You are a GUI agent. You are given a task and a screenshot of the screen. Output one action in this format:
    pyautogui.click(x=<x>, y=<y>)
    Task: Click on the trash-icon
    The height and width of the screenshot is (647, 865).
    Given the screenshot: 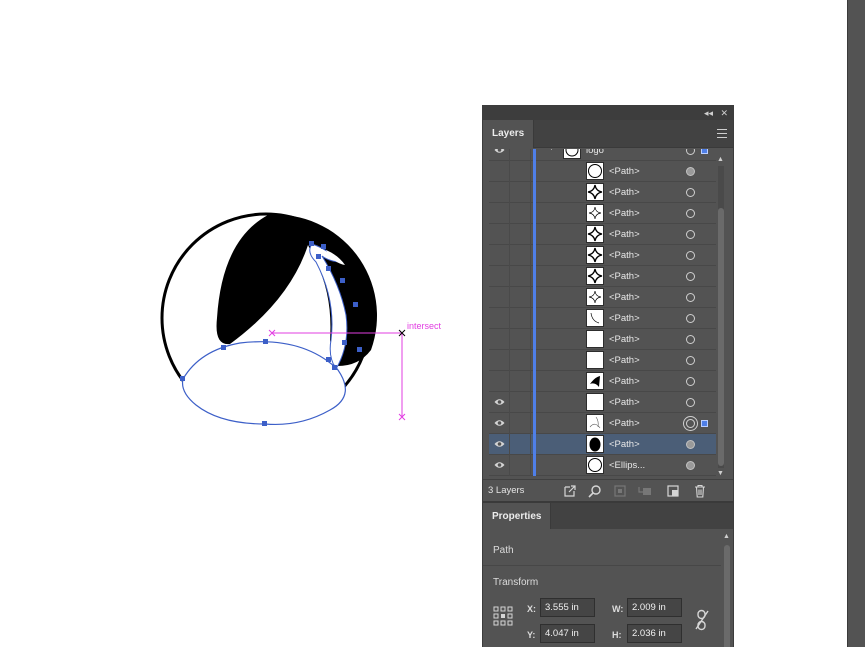 What is the action you would take?
    pyautogui.click(x=700, y=491)
    